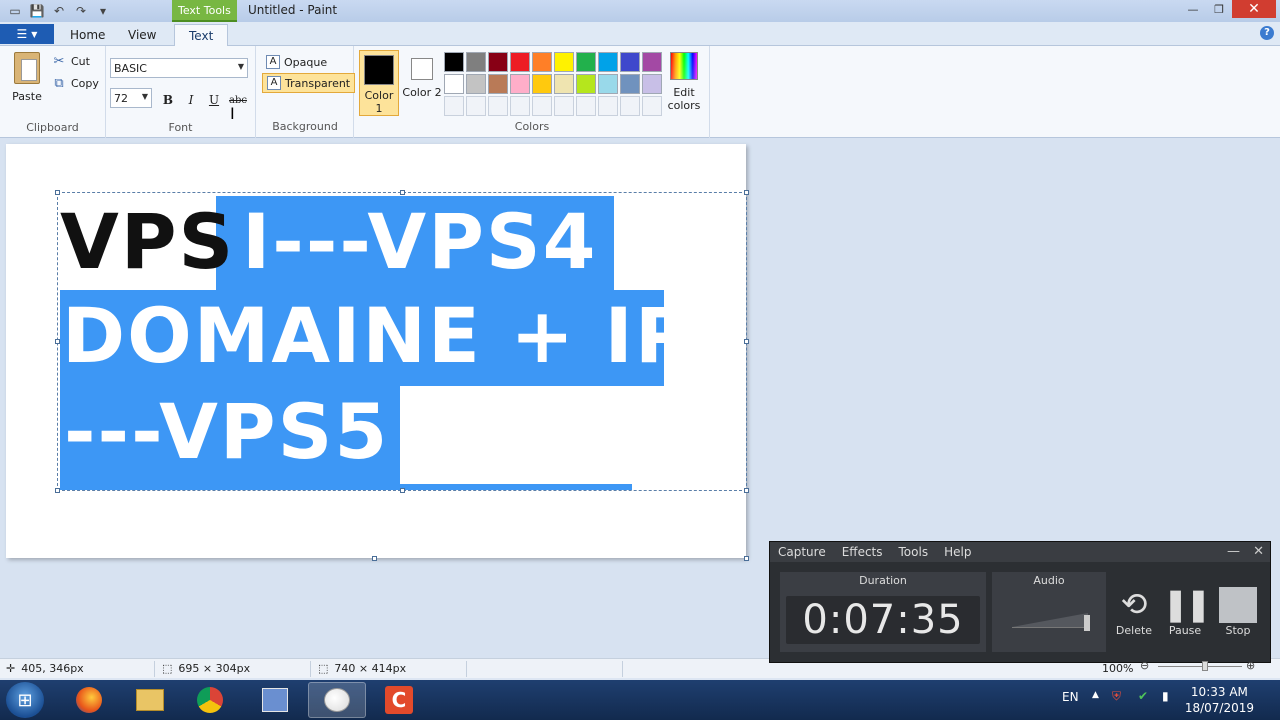  I want to click on menu-tools: Tools, so click(914, 552).